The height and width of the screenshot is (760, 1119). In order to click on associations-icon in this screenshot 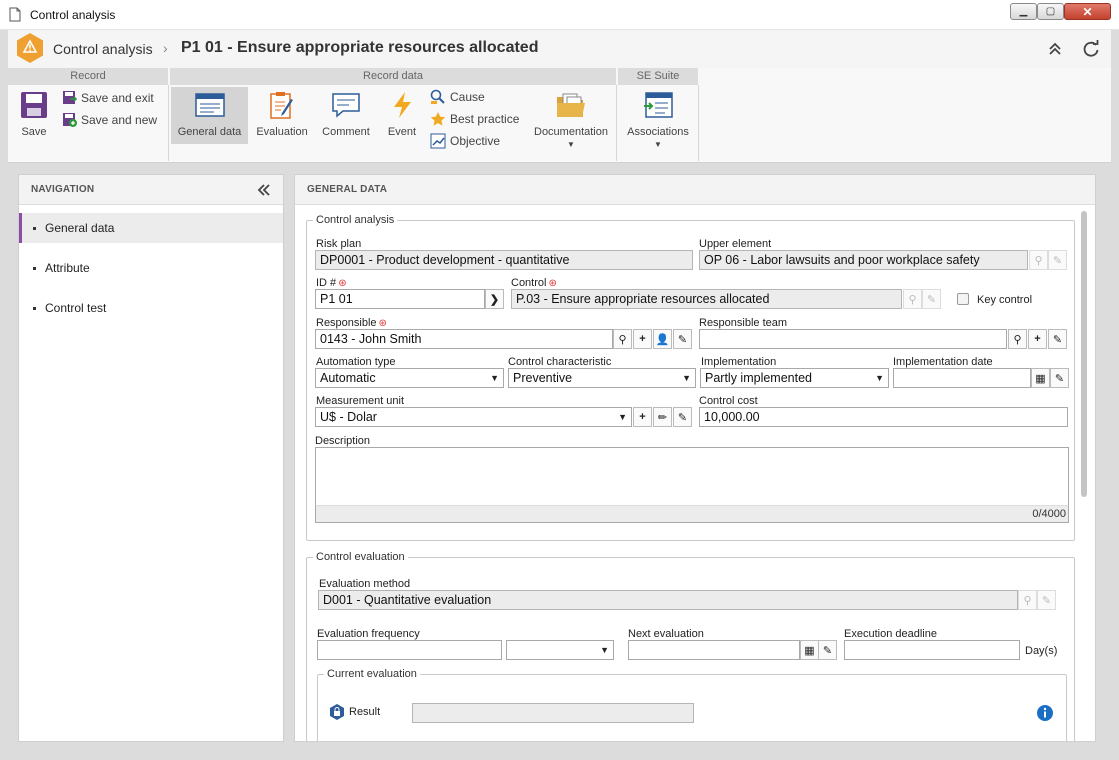, I will do `click(658, 105)`.